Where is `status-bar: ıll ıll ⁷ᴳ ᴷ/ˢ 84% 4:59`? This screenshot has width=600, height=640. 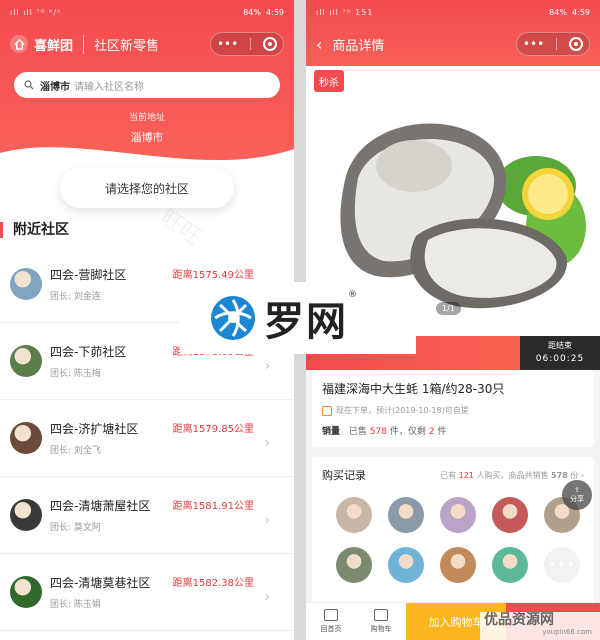
status-bar: ıll ıll ⁷ᴳ ᴷ/ˢ 84% 4:59 is located at coordinates (147, 12).